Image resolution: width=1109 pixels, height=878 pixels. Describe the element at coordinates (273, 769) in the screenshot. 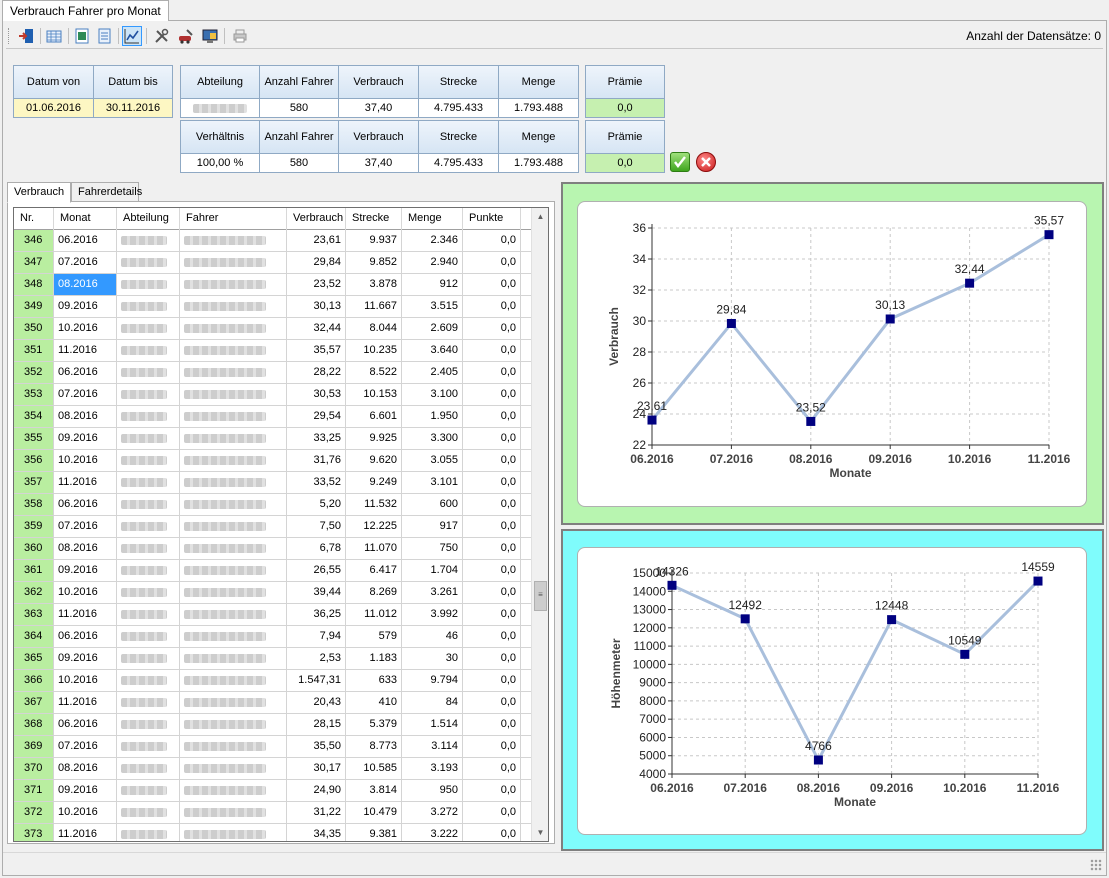

I see `table-row: 370 08.2016 30,17 10.585 3.193 0,0` at that location.